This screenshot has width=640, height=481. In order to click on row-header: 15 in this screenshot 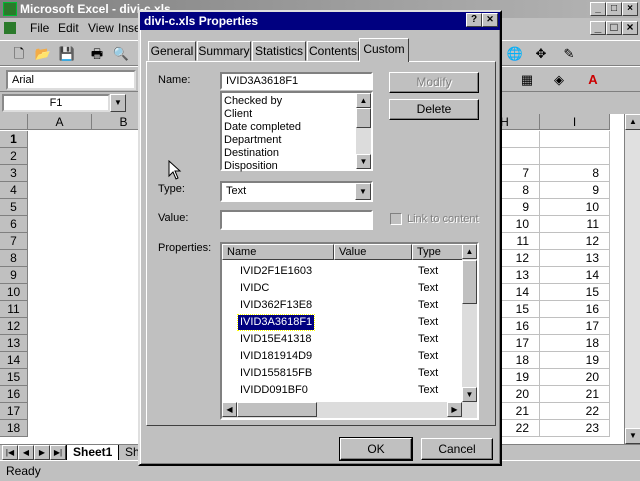, I will do `click(14, 377)`.